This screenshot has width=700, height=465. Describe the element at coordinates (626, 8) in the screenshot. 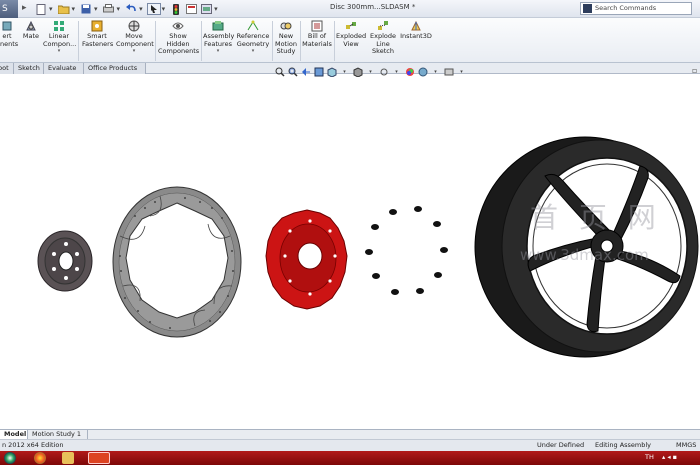

I see `search-placeholder: Search Commands` at that location.